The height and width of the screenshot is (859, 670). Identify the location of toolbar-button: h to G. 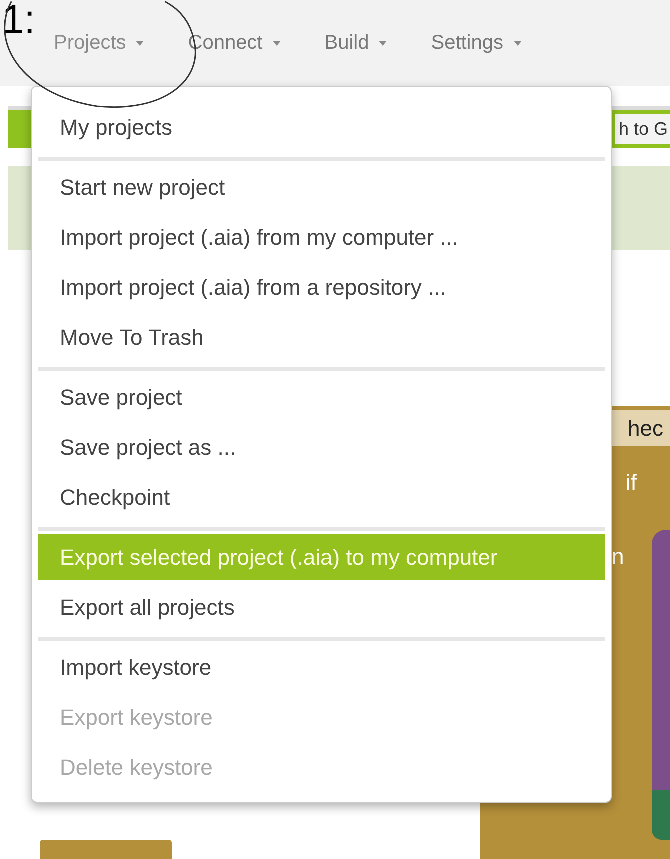
(642, 129).